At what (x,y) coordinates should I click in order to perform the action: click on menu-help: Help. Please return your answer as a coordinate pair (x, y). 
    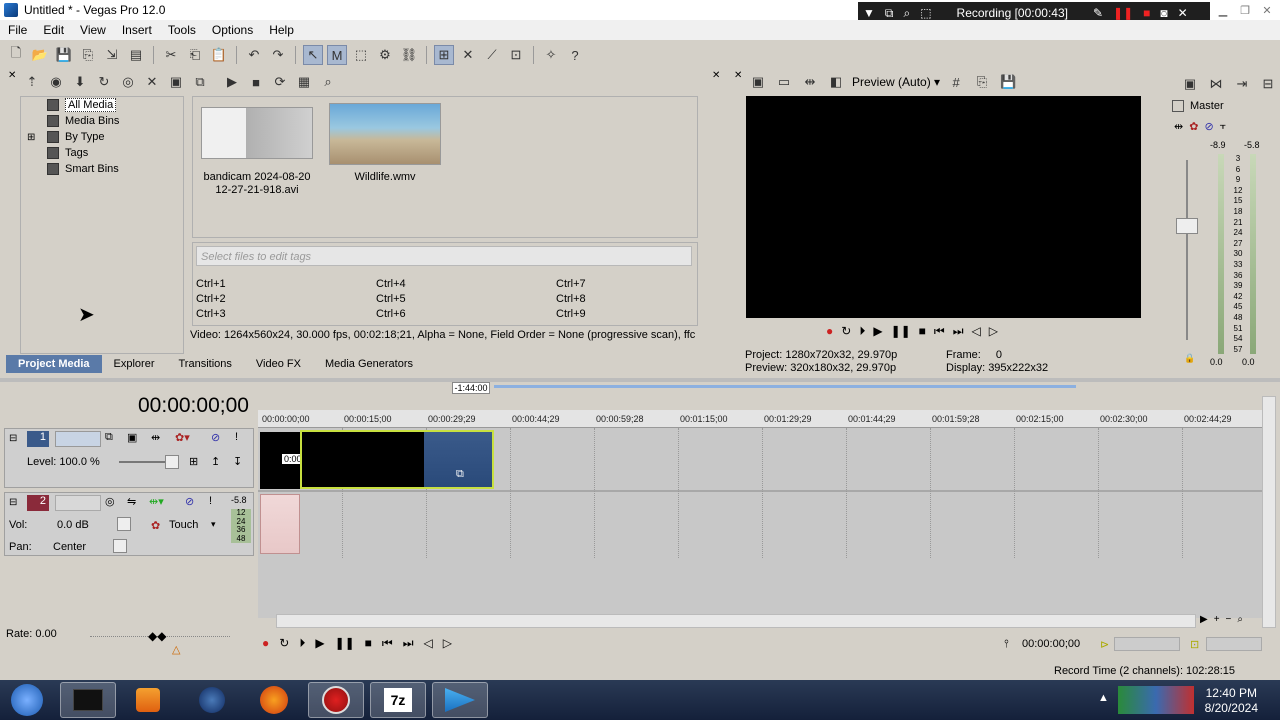
    Looking at the image, I should click on (281, 30).